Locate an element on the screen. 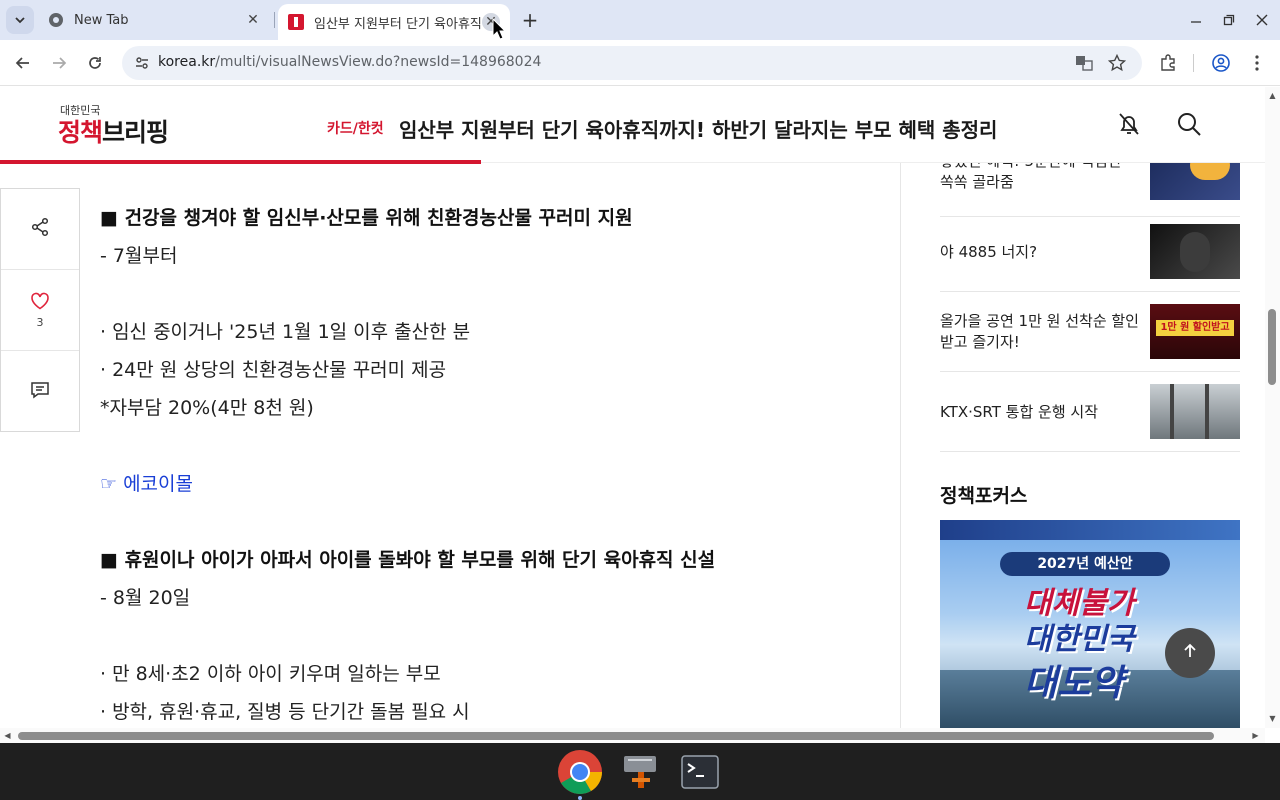 The height and width of the screenshot is (800, 1280). notification-off-icon is located at coordinates (1129, 124).